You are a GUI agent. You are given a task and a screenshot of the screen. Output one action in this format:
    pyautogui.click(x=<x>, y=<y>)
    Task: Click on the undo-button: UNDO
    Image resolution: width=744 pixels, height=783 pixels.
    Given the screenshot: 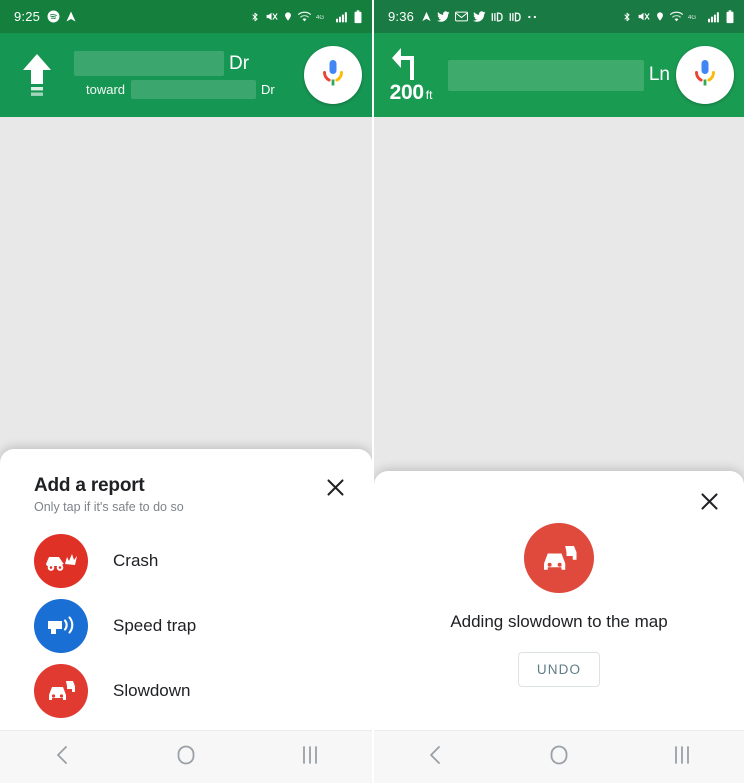 What is the action you would take?
    pyautogui.click(x=559, y=669)
    